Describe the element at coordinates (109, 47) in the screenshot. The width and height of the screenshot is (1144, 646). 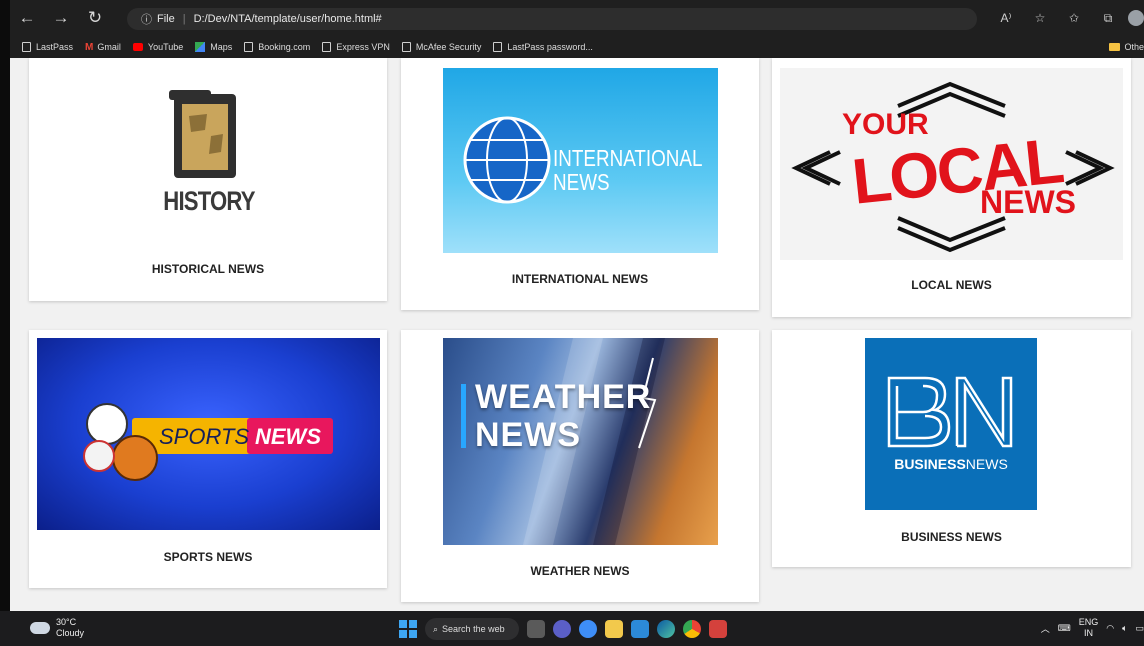
I see `bookmark-label: Gmail` at that location.